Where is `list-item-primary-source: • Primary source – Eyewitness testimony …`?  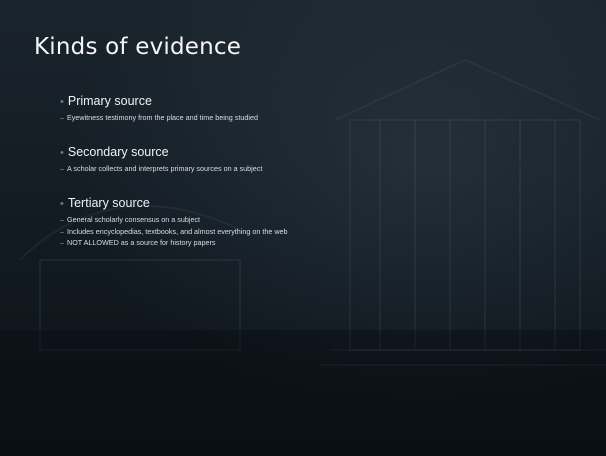
list-item-primary-source: • Primary source – Eyewitness testimony … is located at coordinates (320, 108).